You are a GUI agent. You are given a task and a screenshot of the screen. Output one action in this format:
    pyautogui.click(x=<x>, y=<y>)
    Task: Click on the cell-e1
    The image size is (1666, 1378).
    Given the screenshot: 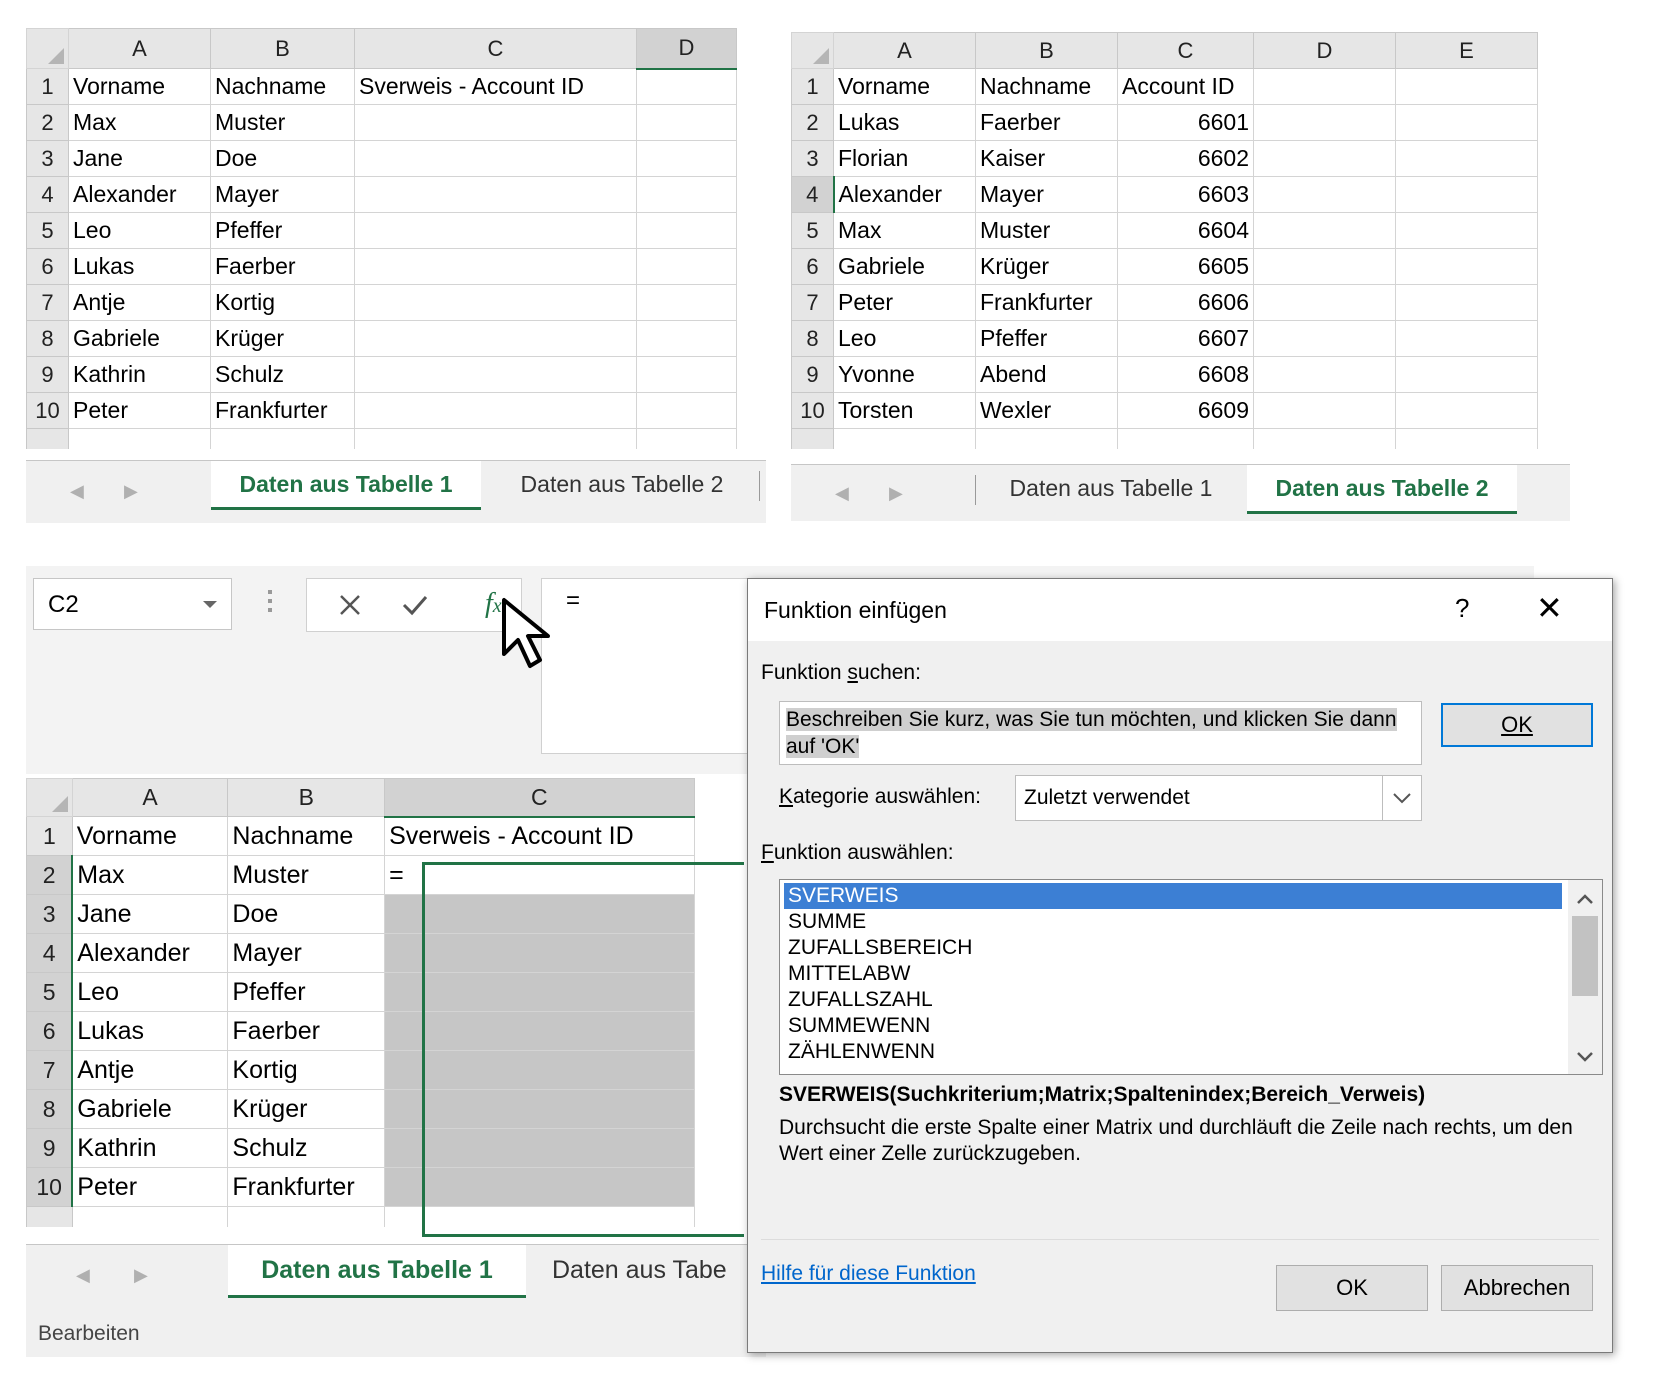 What is the action you would take?
    pyautogui.click(x=1466, y=86)
    